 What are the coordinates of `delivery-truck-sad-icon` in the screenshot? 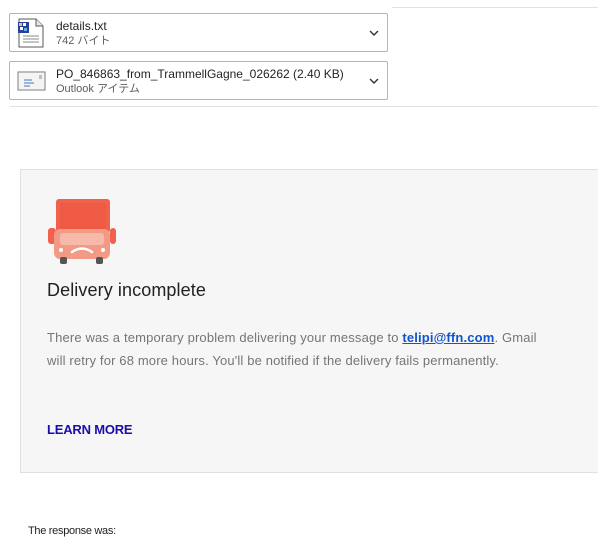 It's located at (81, 230).